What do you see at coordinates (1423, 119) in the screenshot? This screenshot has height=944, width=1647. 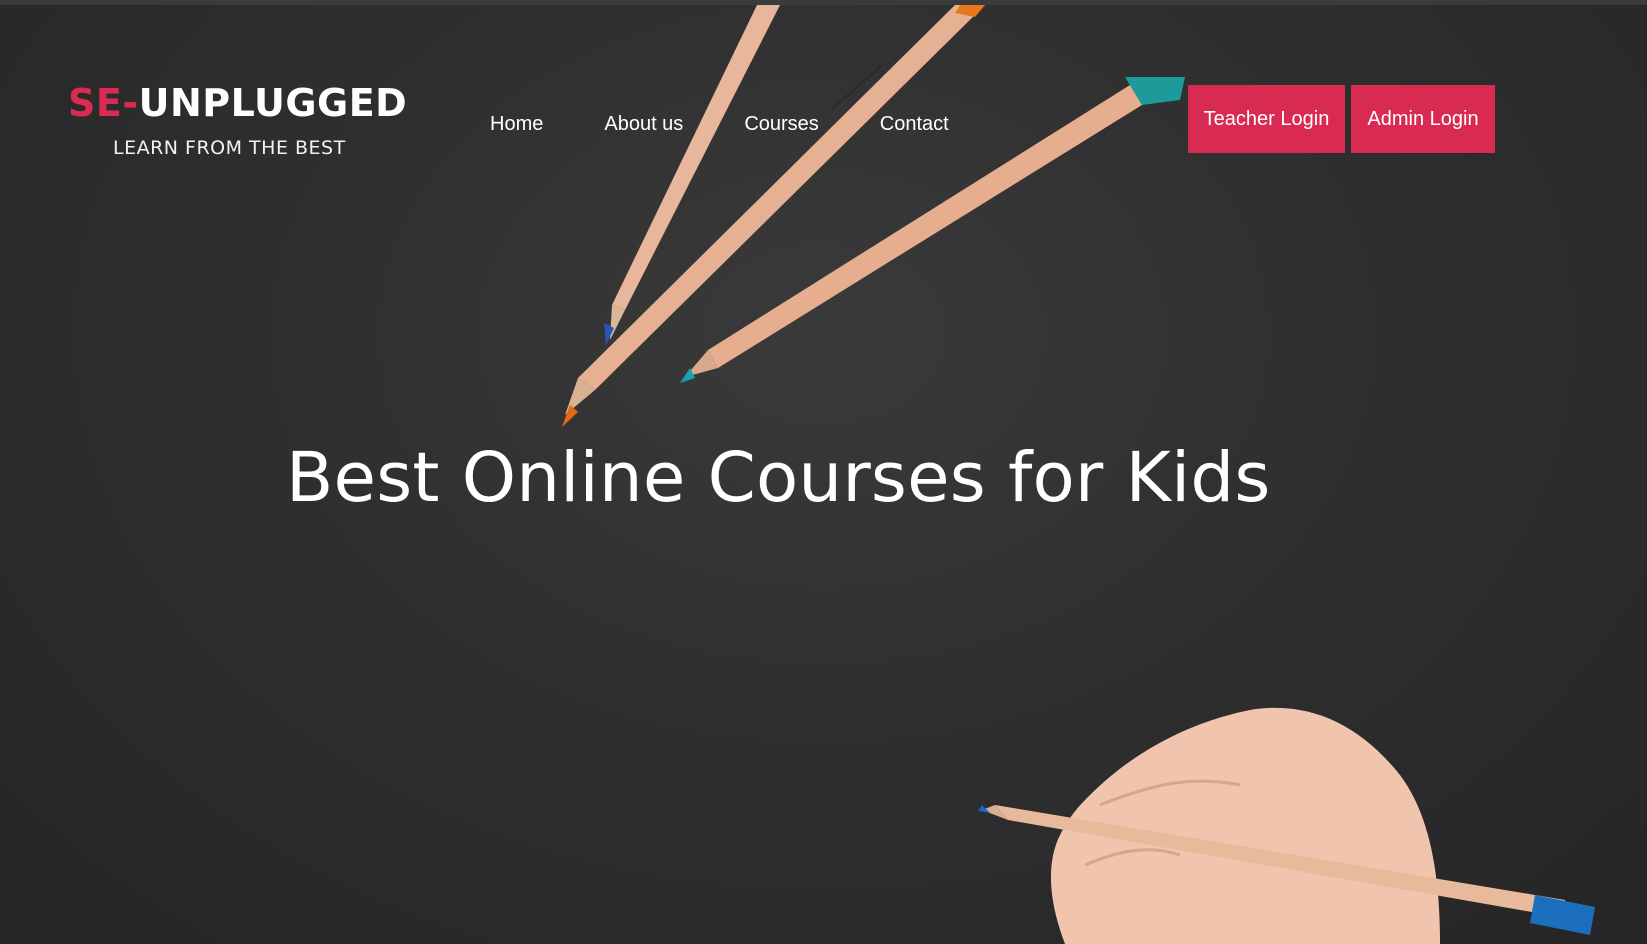 I see `admin-login-button: Admin Login` at bounding box center [1423, 119].